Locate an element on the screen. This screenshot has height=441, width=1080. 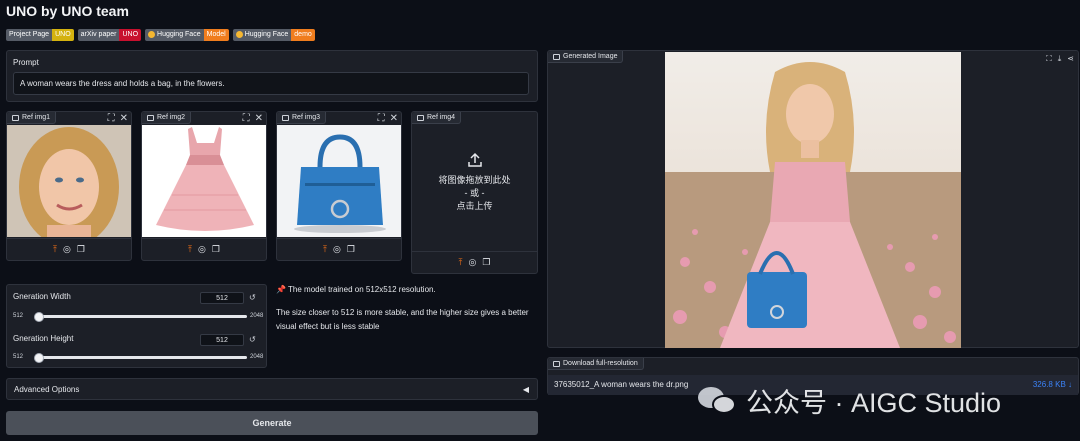
download-filename: 37635012_A woman wears the dr.png is located at coordinates (621, 384).